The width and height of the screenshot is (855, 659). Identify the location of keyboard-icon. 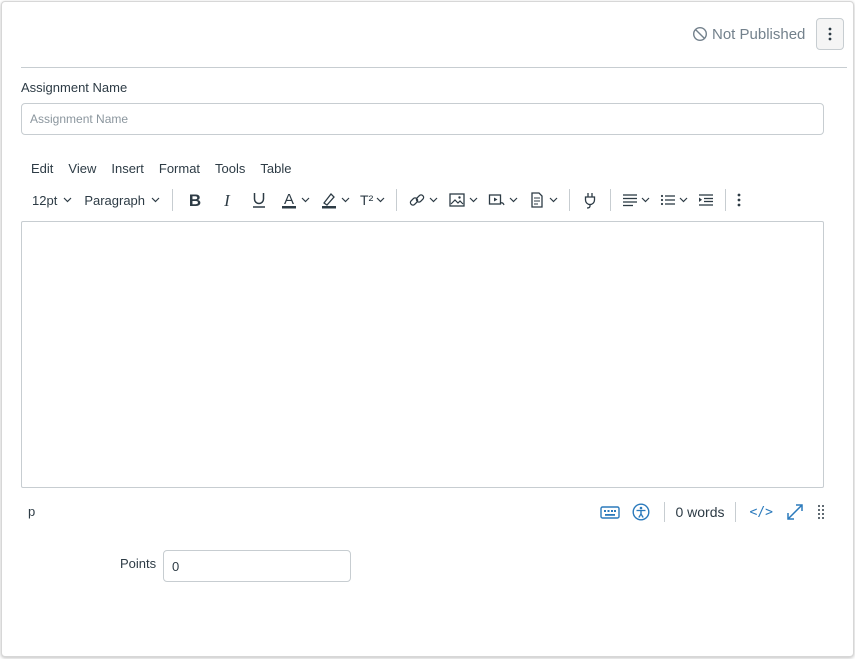
(610, 512).